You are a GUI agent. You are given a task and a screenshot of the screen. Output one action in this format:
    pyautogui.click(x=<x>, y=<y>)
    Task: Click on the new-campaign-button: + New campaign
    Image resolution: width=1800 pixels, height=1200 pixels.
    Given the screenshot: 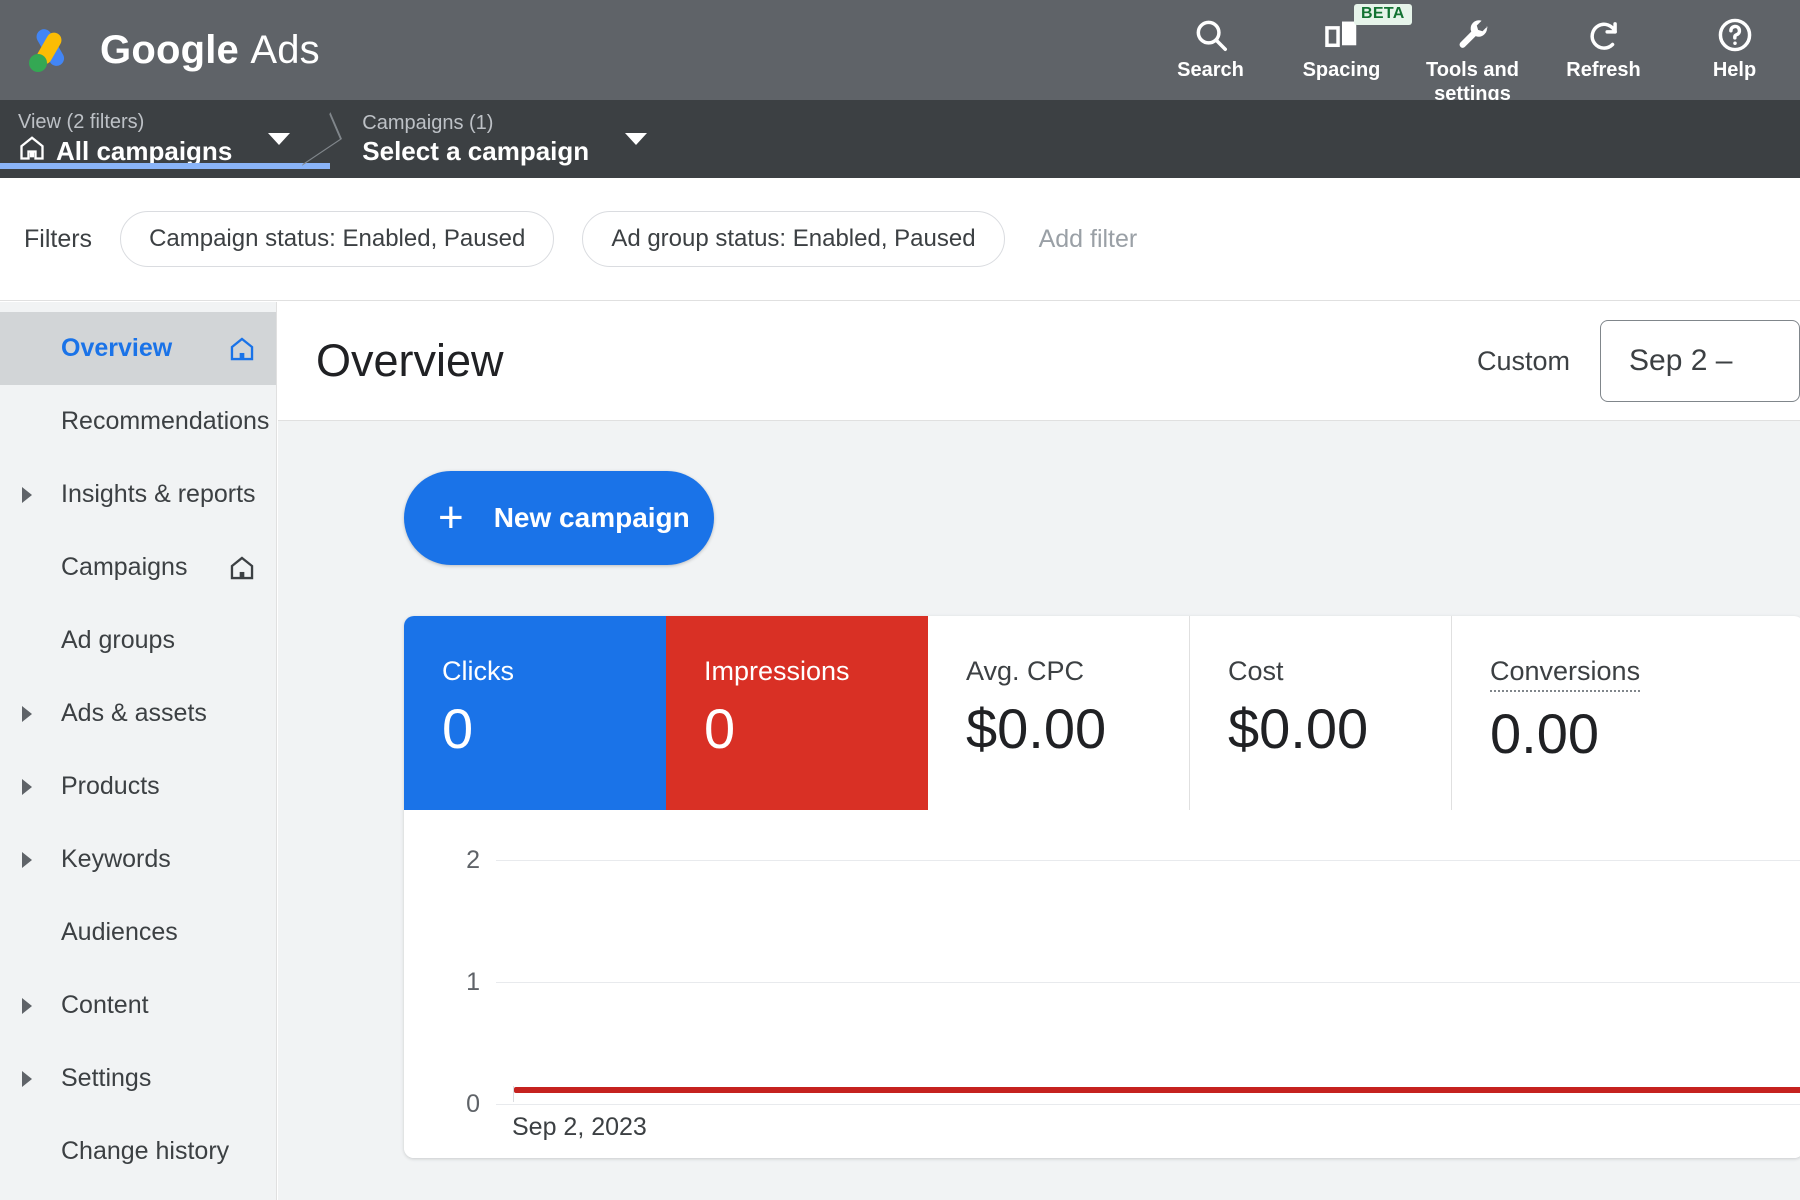 What is the action you would take?
    pyautogui.click(x=559, y=518)
    